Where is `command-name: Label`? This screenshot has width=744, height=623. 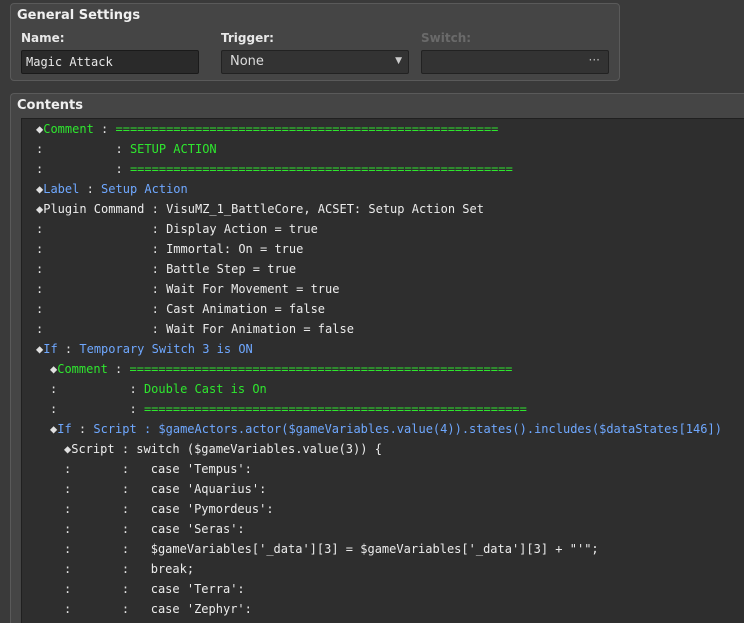 command-name: Label is located at coordinates (61, 189).